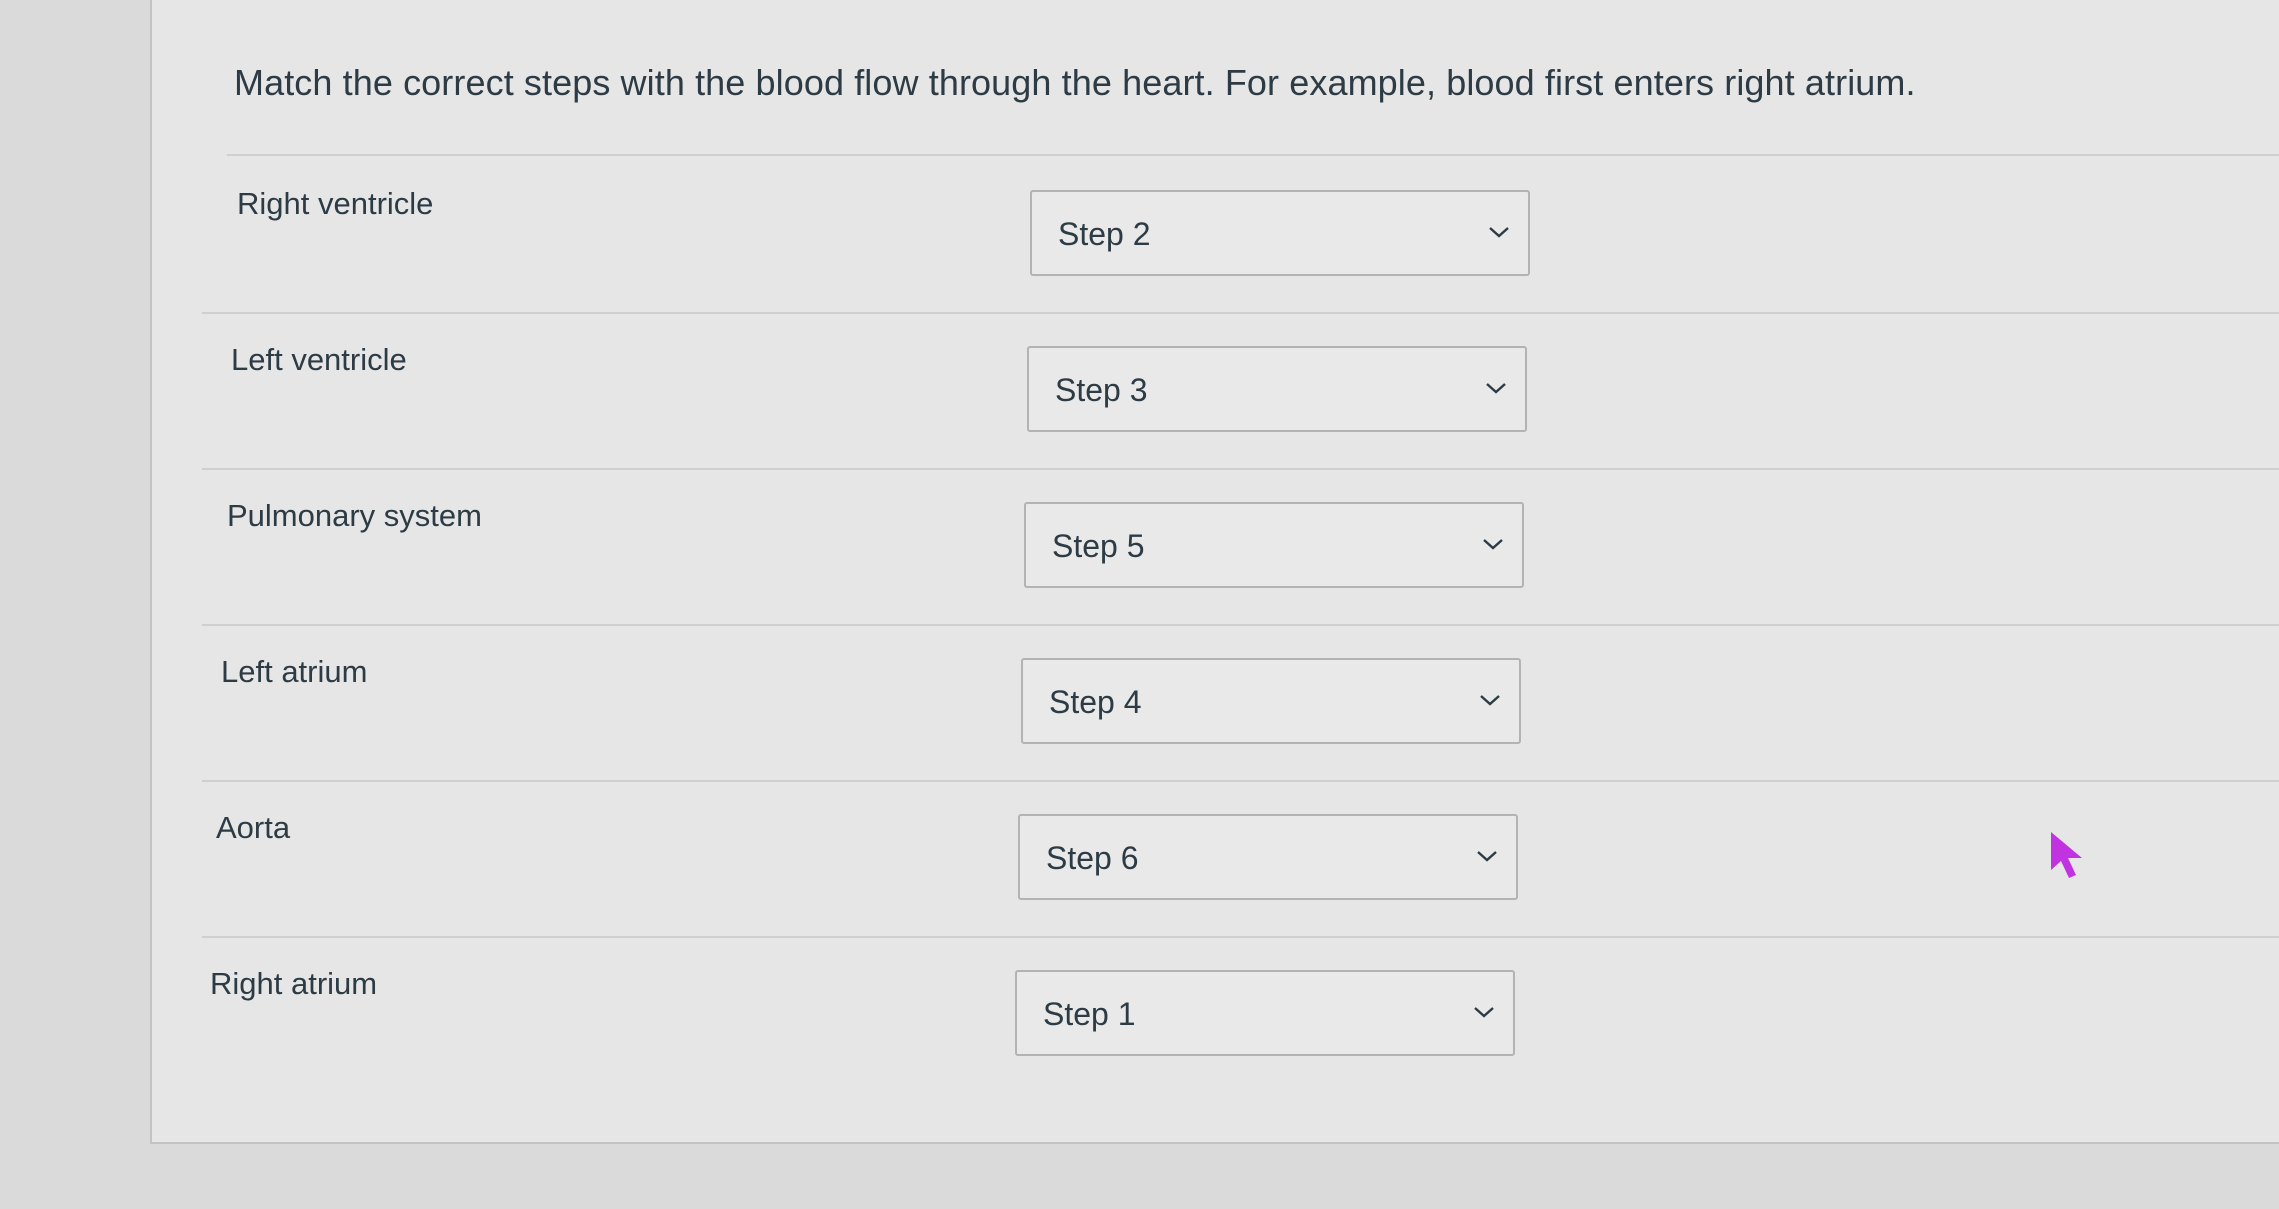  Describe the element at coordinates (2066, 855) in the screenshot. I see `mouse-cursor-icon` at that location.